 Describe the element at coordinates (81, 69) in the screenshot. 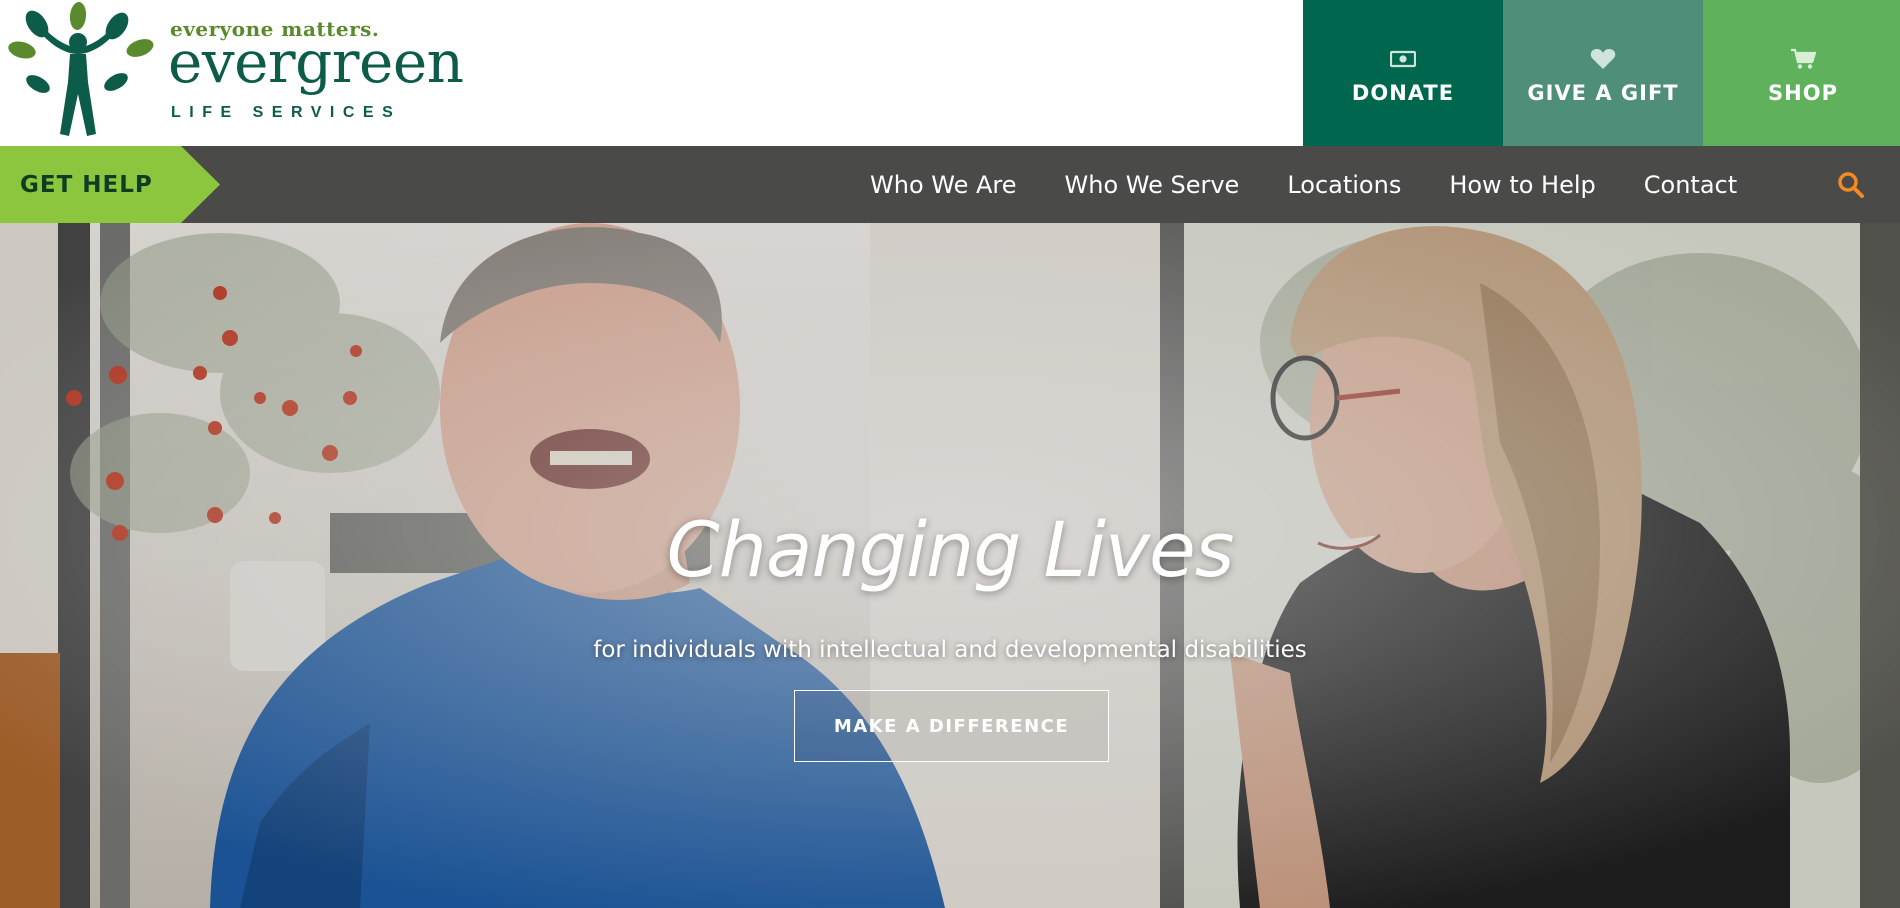

I see `tree-person-logo-icon` at that location.